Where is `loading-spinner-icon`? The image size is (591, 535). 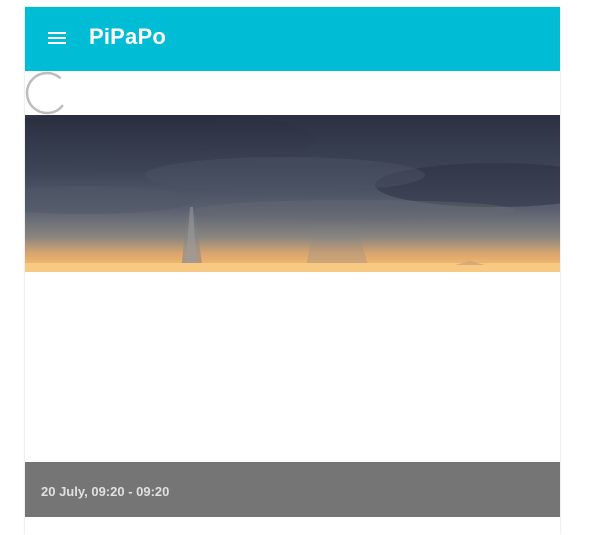
loading-spinner-icon is located at coordinates (47, 93).